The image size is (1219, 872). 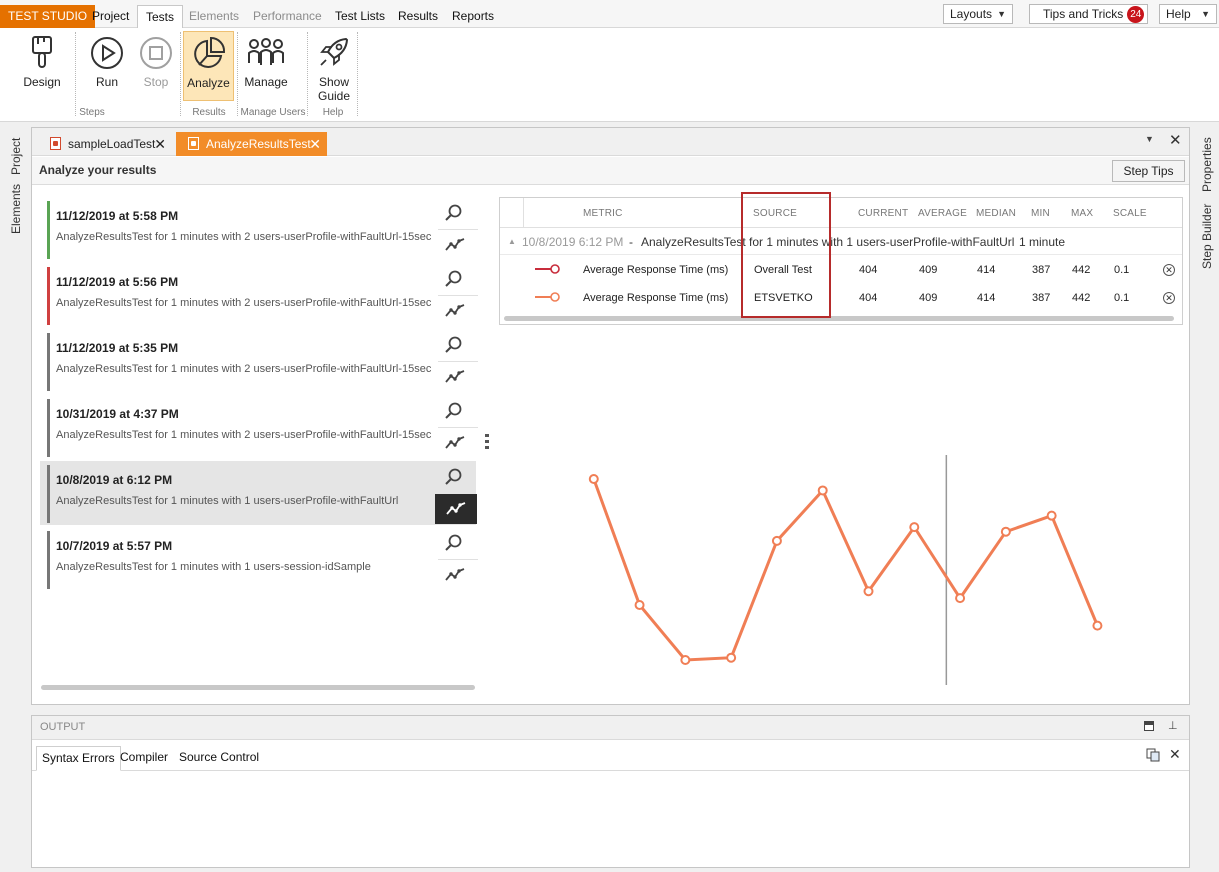 I want to click on stop-button: Stop, so click(x=156, y=66).